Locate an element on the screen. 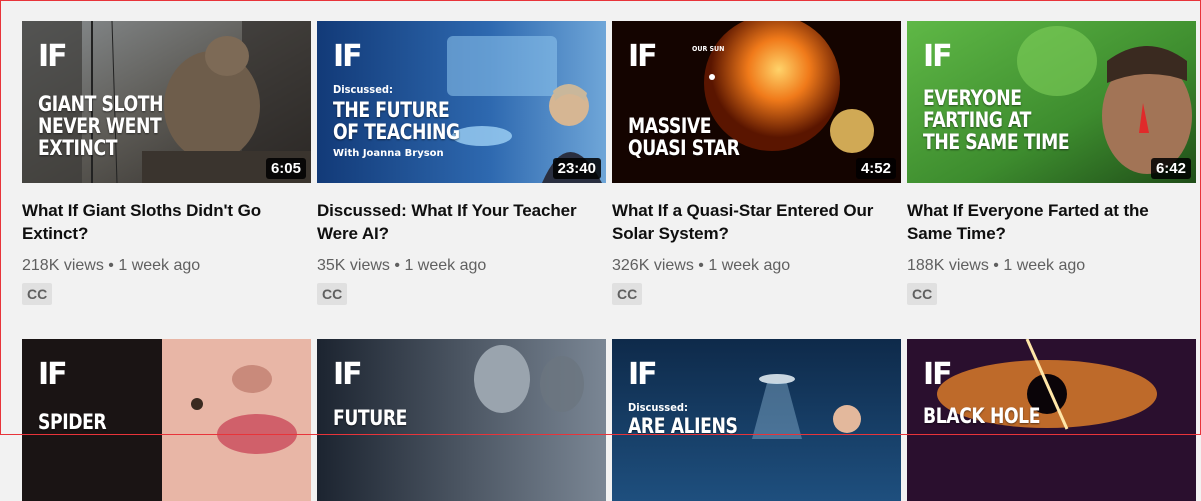  duration-badge: 23:40 is located at coordinates (576, 168).